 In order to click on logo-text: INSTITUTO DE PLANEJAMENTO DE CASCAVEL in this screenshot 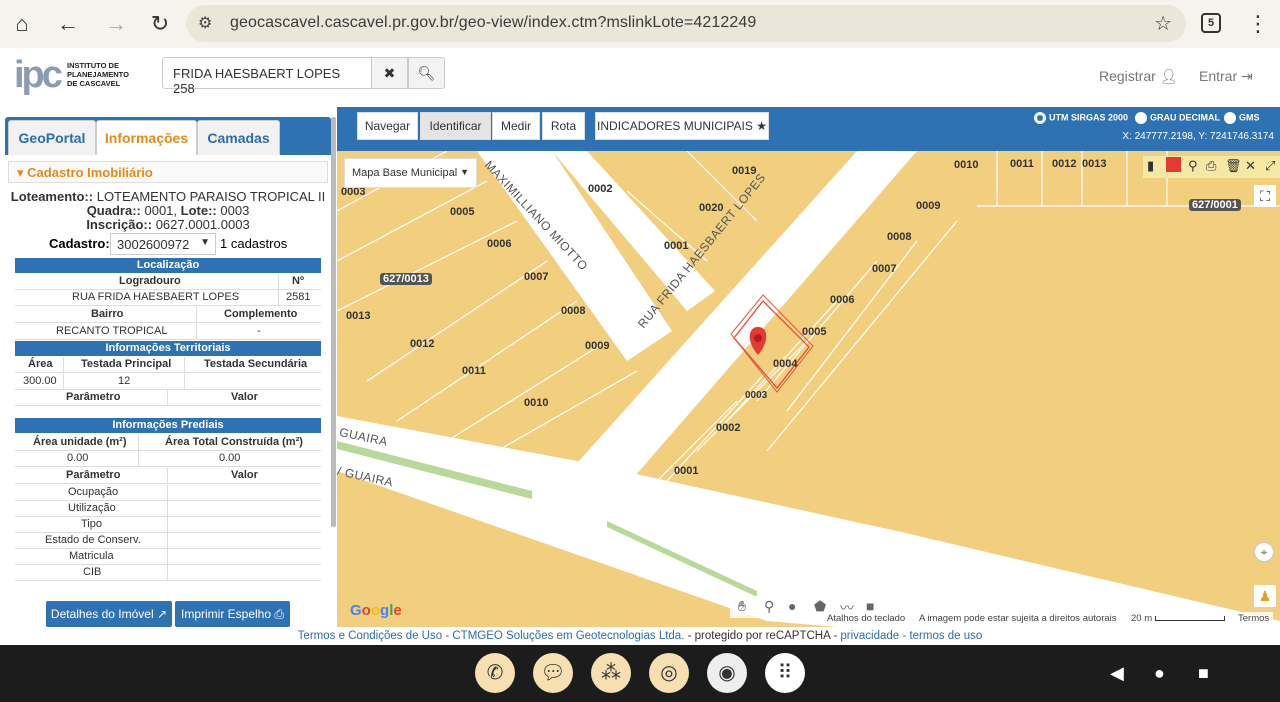, I will do `click(98, 74)`.